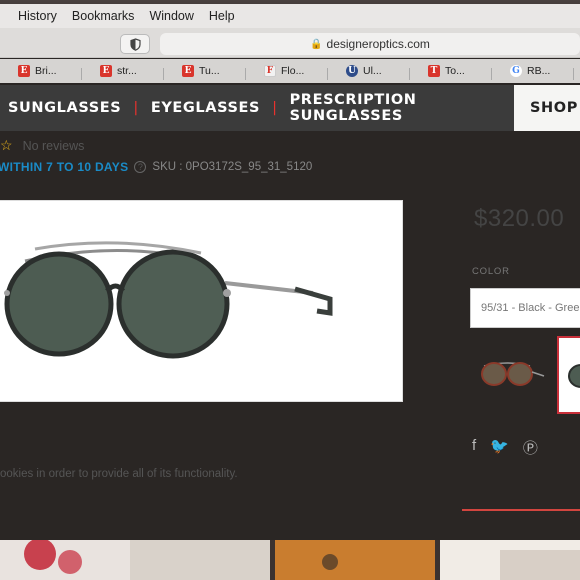 This screenshot has height=580, width=580. I want to click on twitter-icon: 🐦, so click(499, 447).